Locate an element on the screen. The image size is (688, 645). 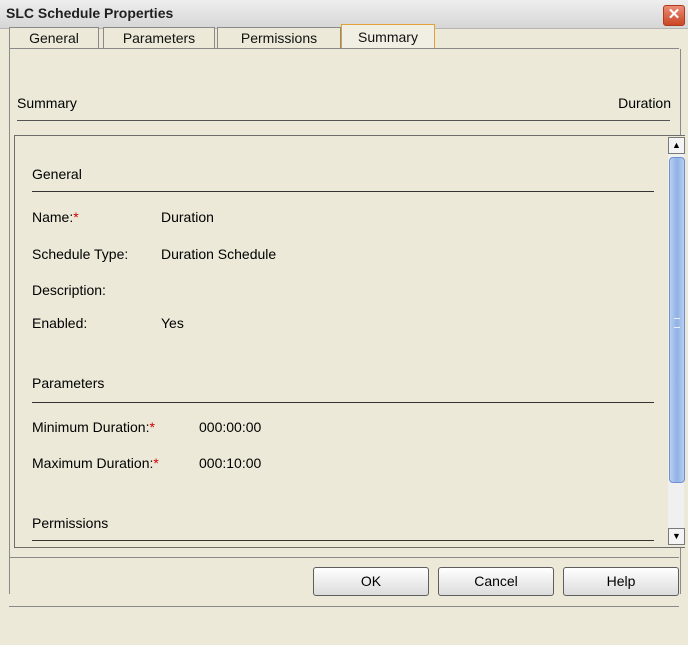
close-icon: ✕ is located at coordinates (674, 15).